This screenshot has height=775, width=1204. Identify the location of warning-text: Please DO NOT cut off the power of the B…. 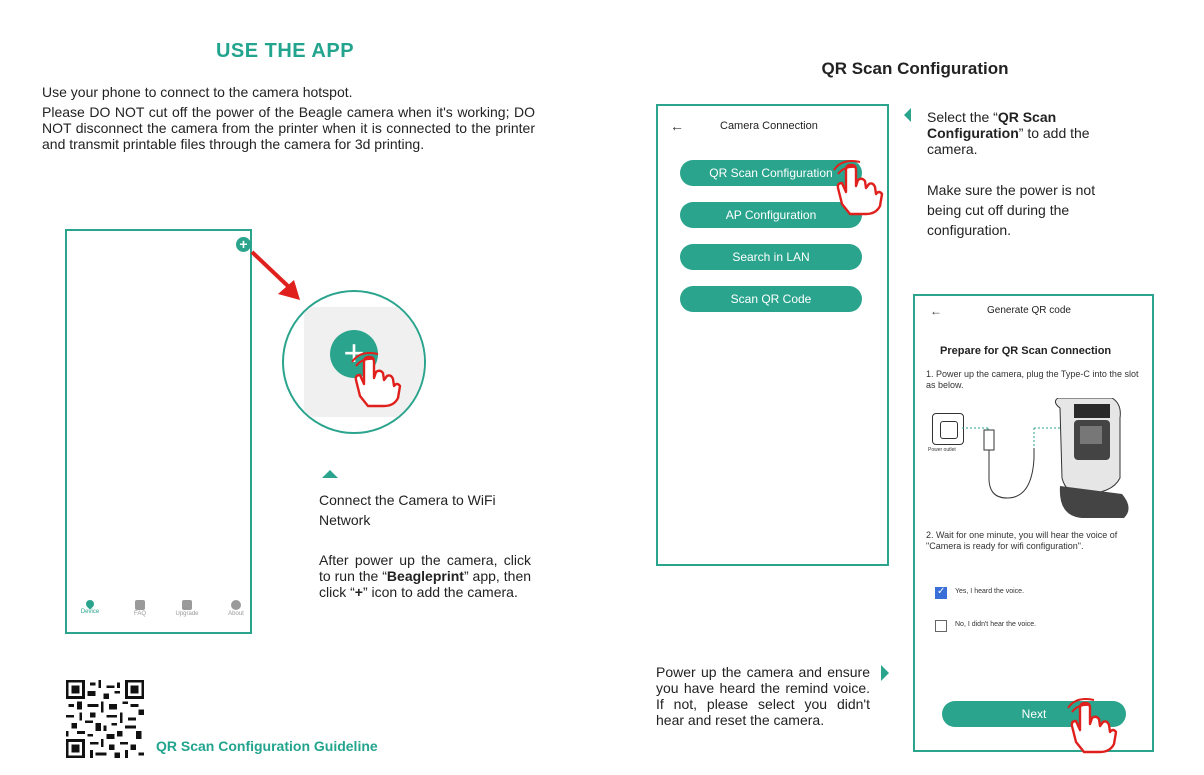
(288, 128).